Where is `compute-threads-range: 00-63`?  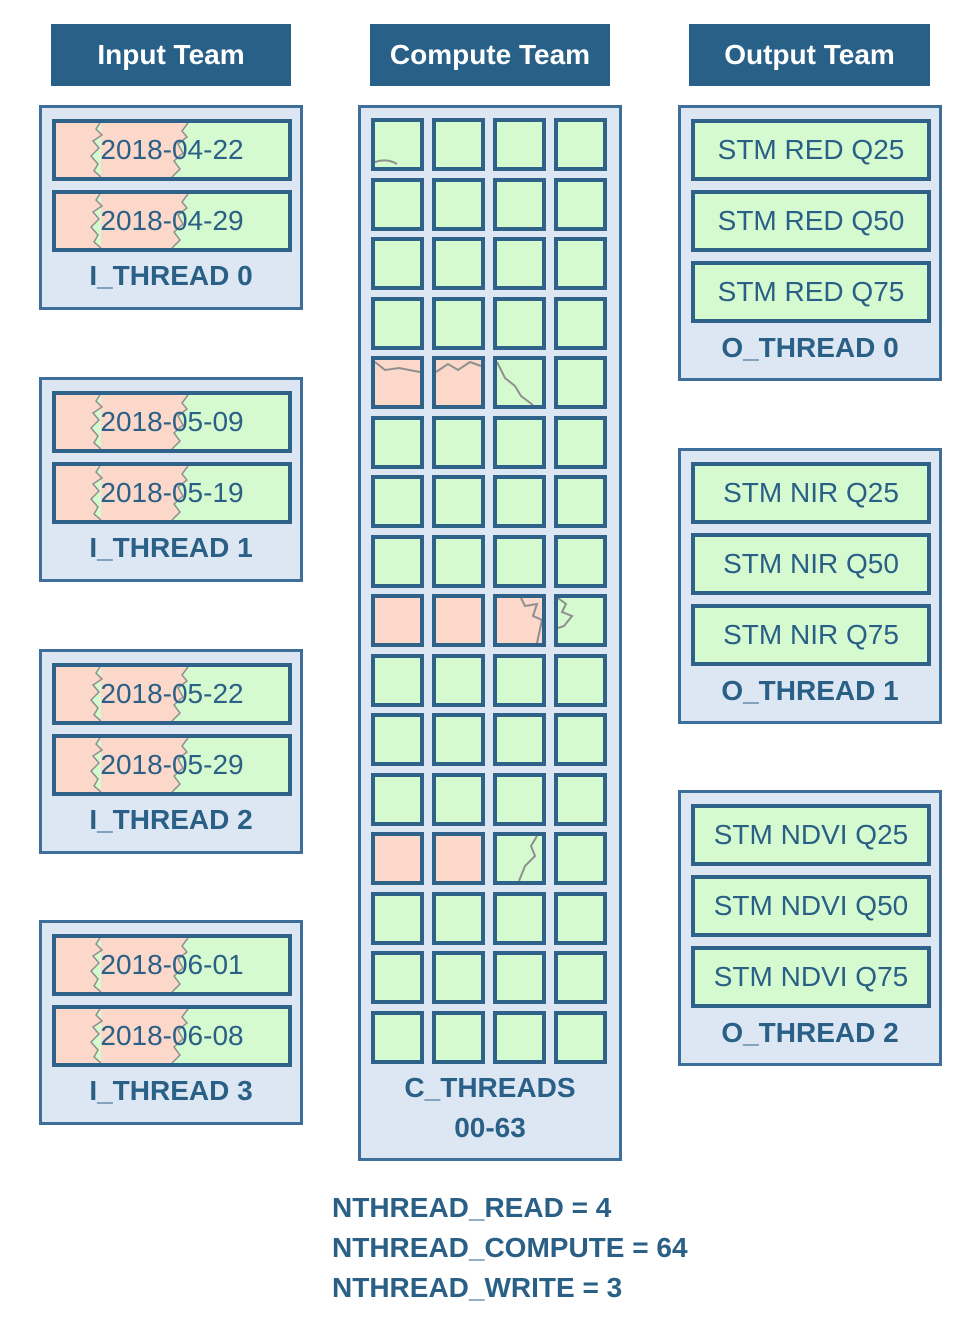 compute-threads-range: 00-63 is located at coordinates (490, 1127).